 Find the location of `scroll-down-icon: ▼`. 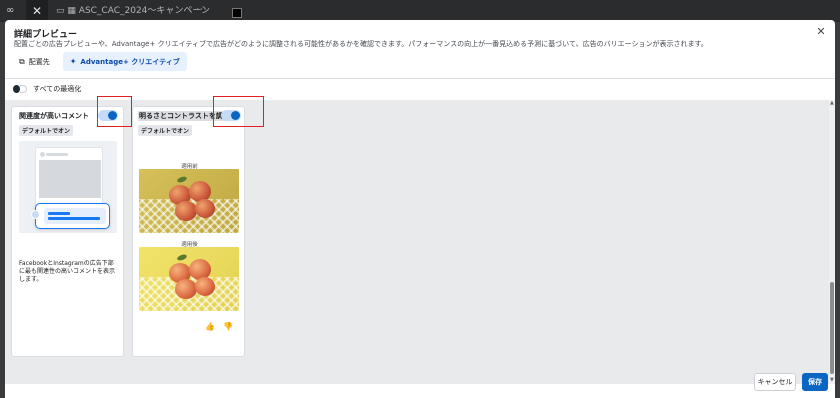

scroll-down-icon: ▼ is located at coordinates (832, 380).